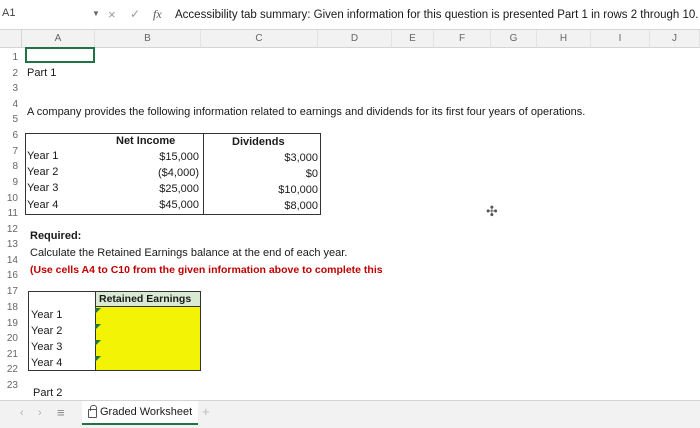 The height and width of the screenshot is (428, 700). I want to click on row-header-11: 11, so click(11, 214).